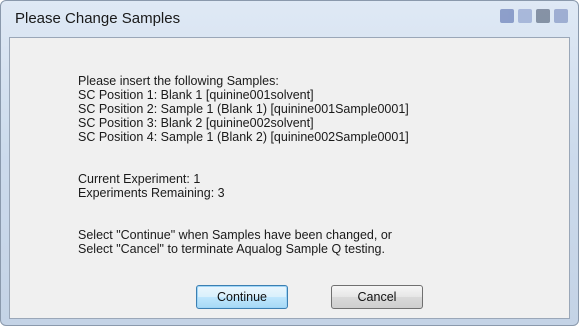 The height and width of the screenshot is (326, 579). I want to click on current-experiment: Current Experiment: 1, so click(139, 179).